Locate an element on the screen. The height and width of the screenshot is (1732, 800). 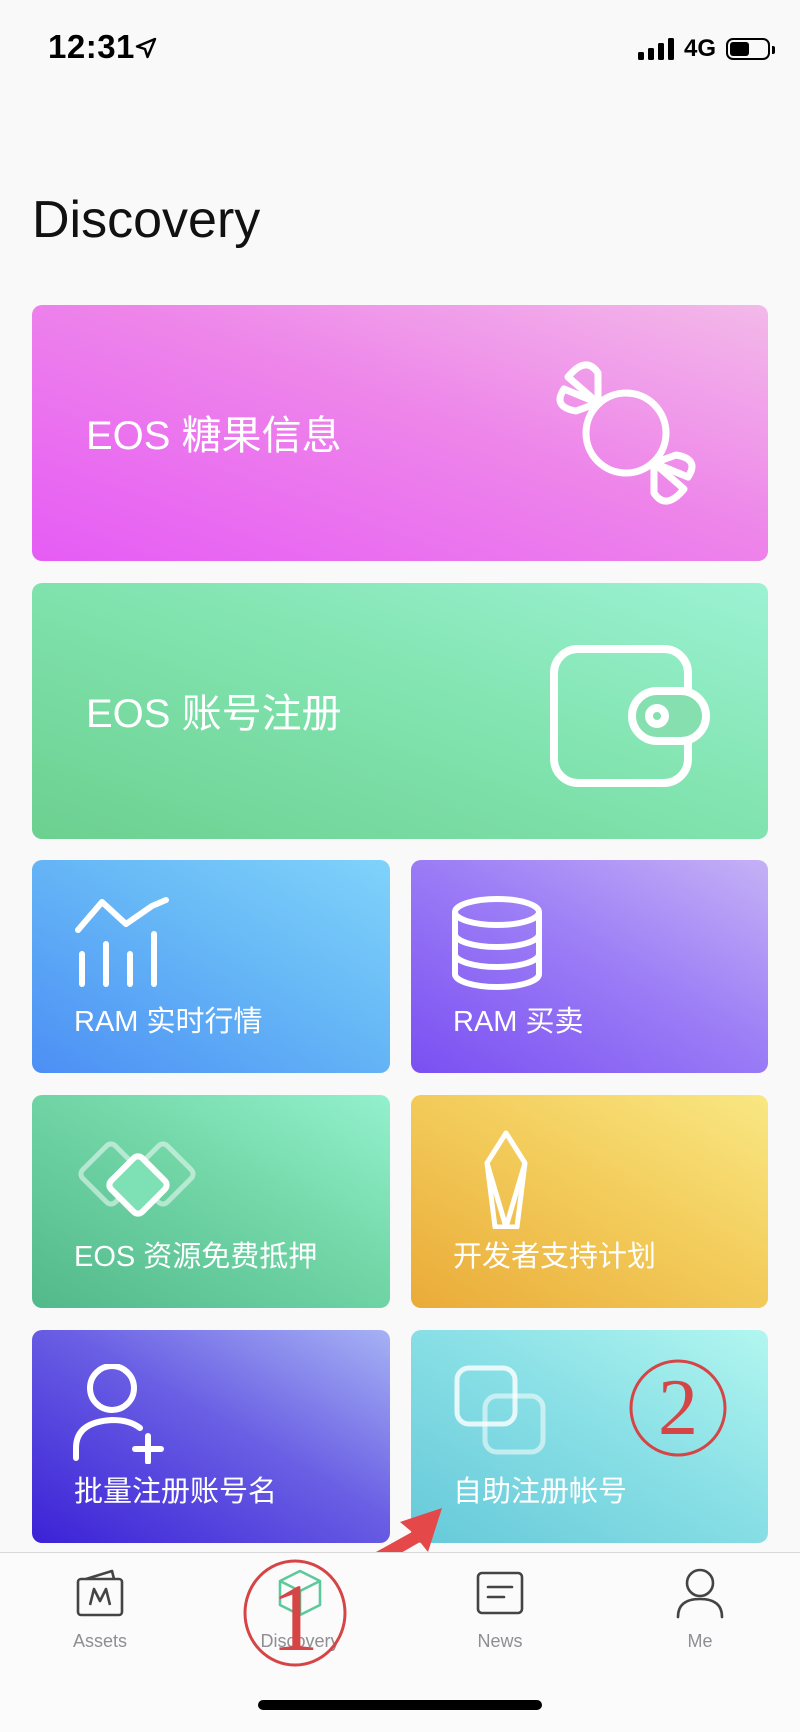
user-icon is located at coordinates (700, 1593).